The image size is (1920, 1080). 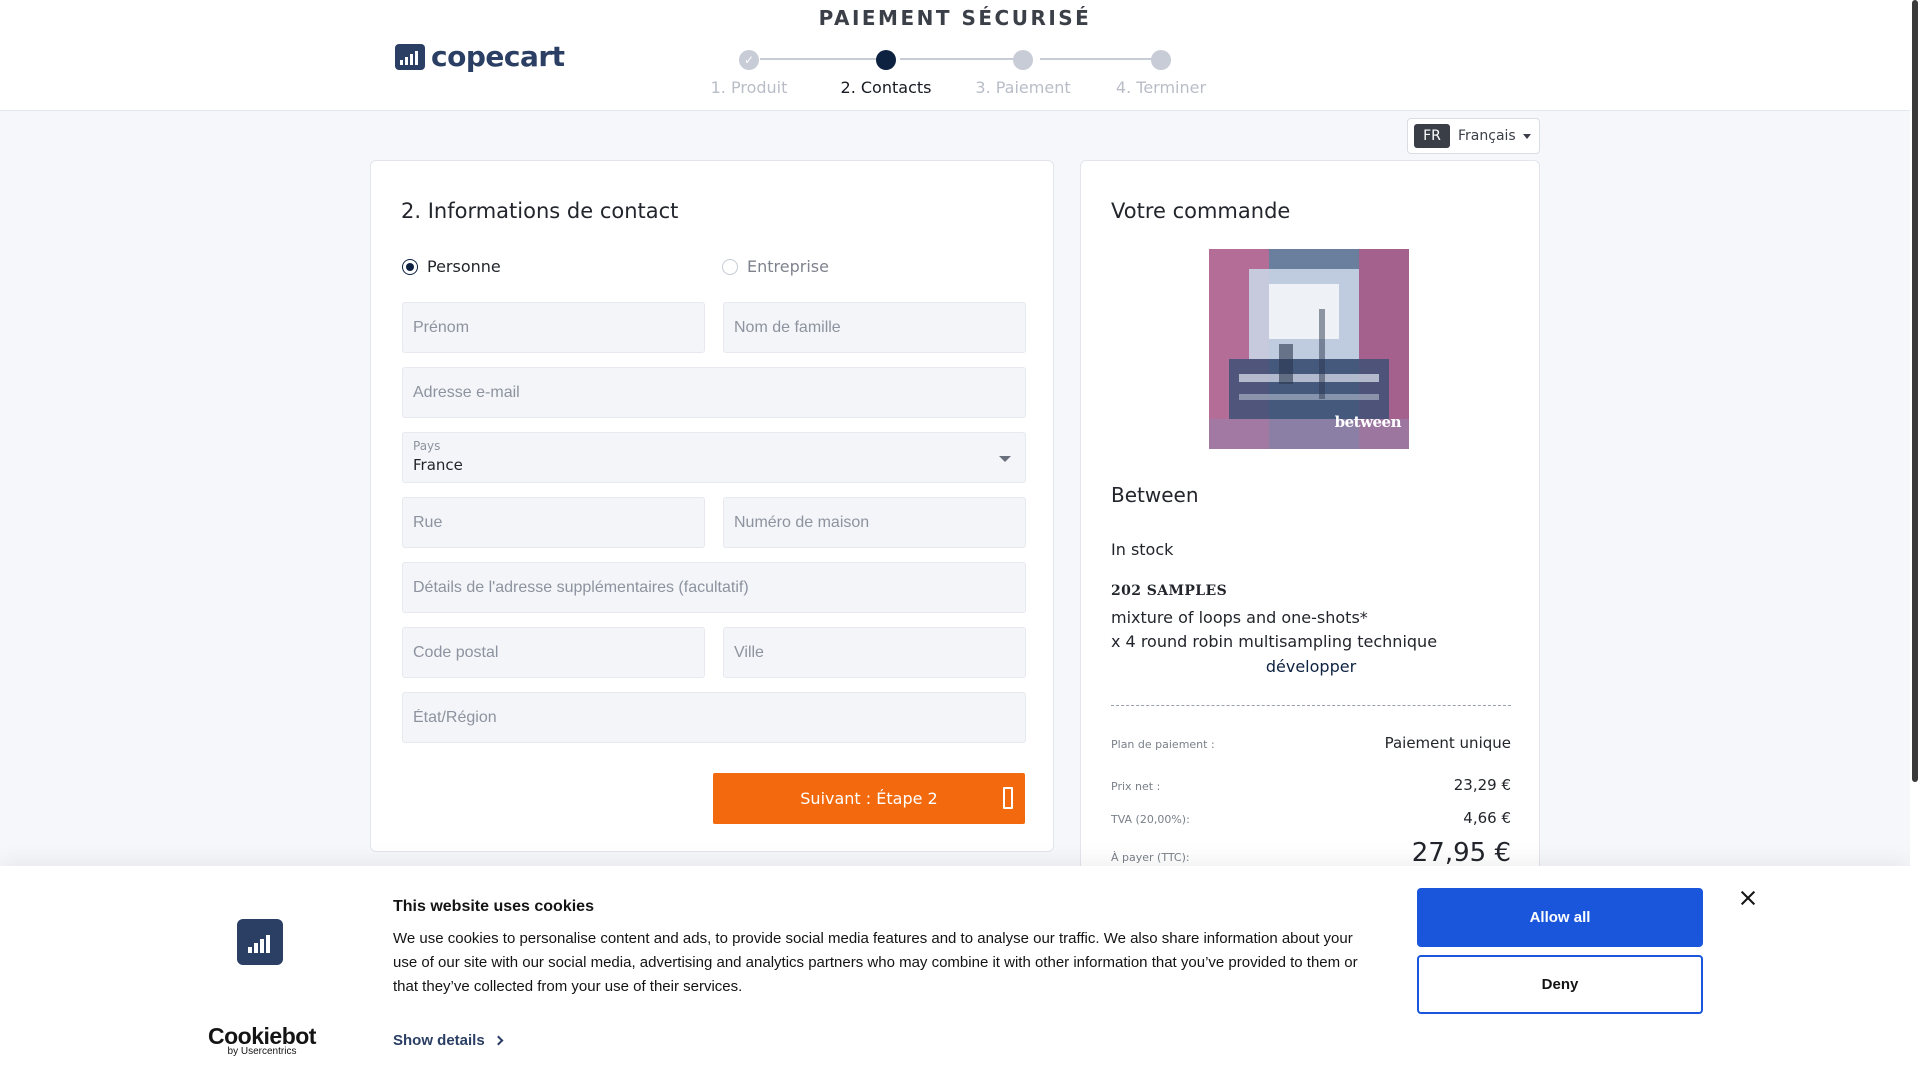 I want to click on address-extra-field, so click(x=714, y=587).